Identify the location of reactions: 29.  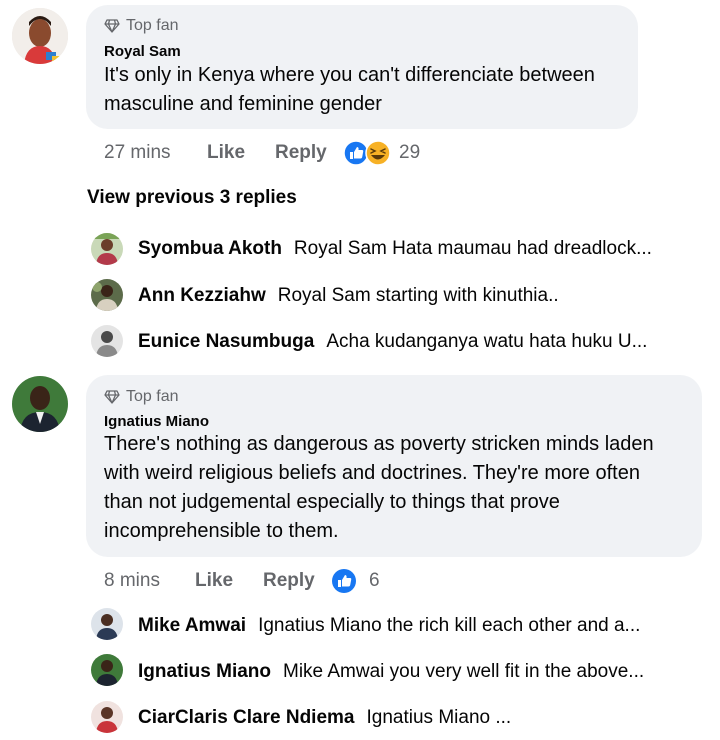
(381, 153).